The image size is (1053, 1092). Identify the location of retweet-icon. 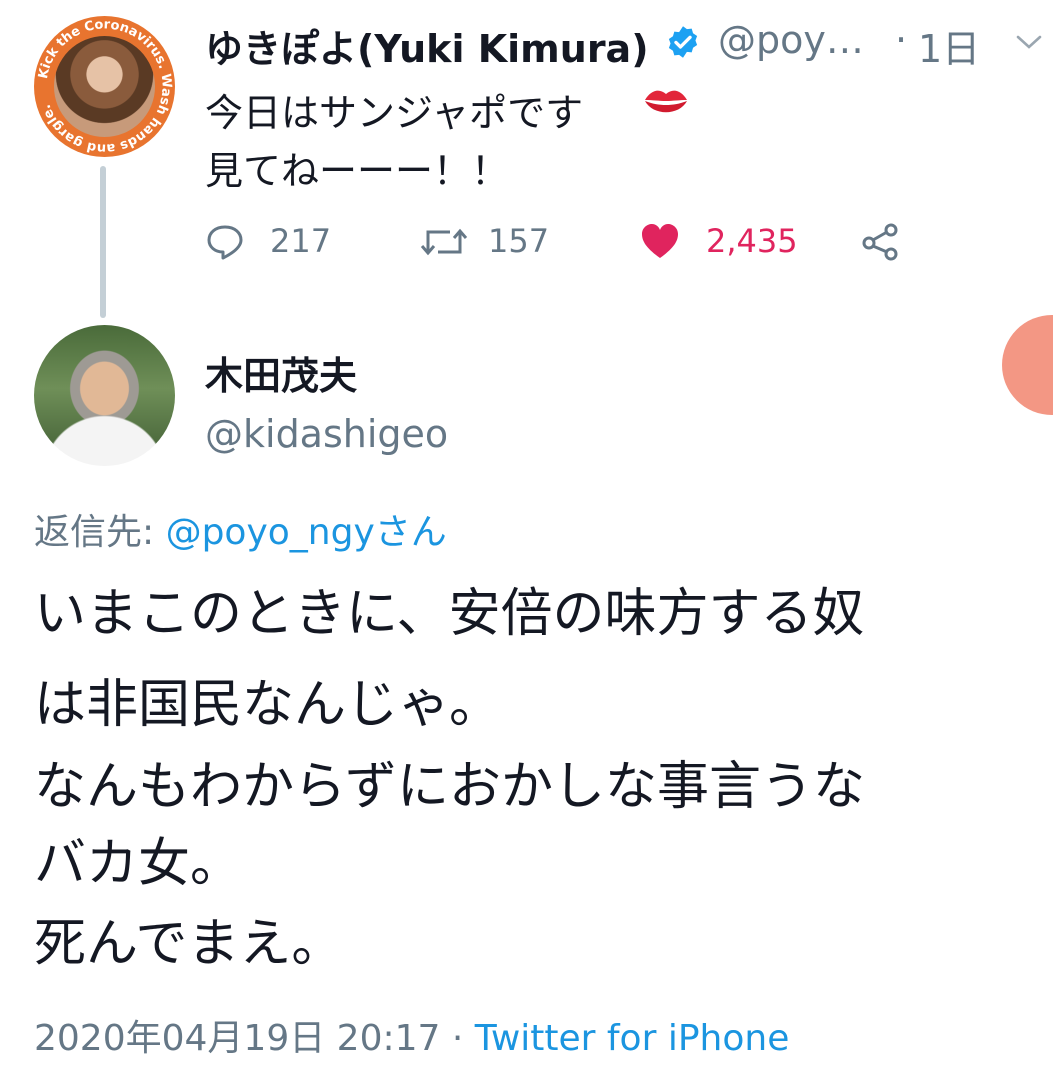
(444, 242).